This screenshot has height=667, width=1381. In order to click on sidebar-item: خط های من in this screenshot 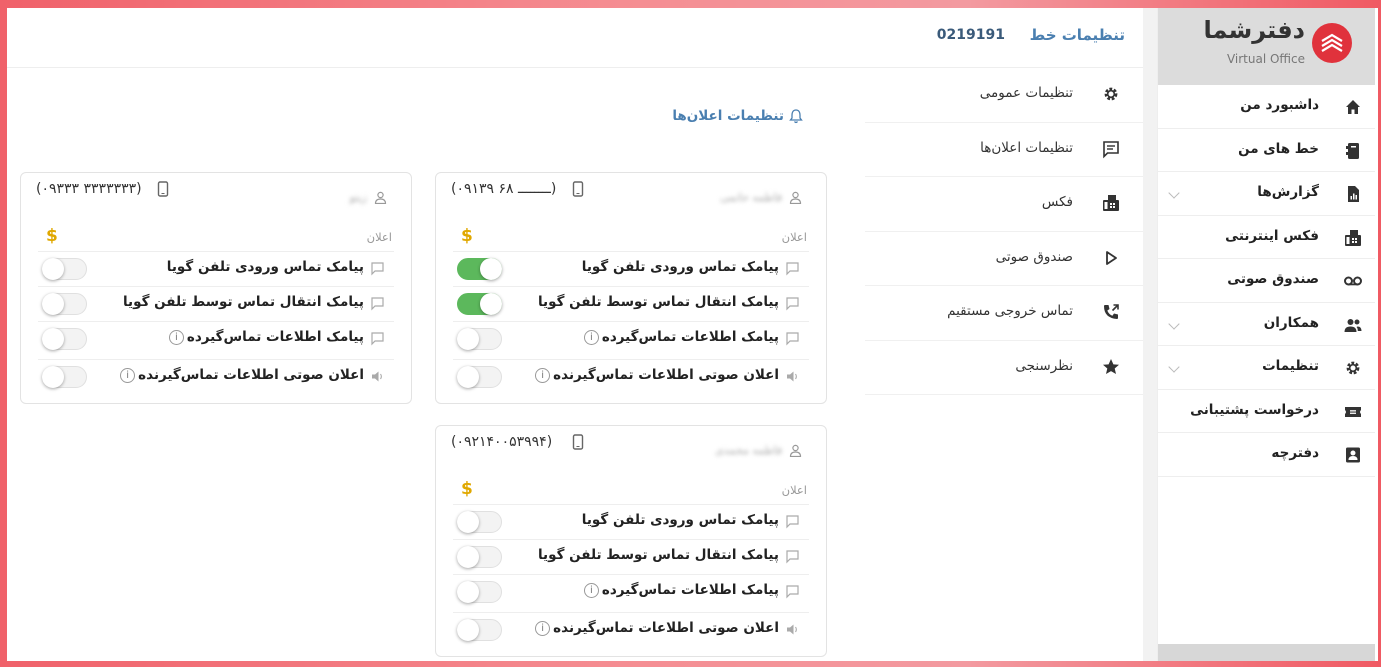, I will do `click(1266, 150)`.